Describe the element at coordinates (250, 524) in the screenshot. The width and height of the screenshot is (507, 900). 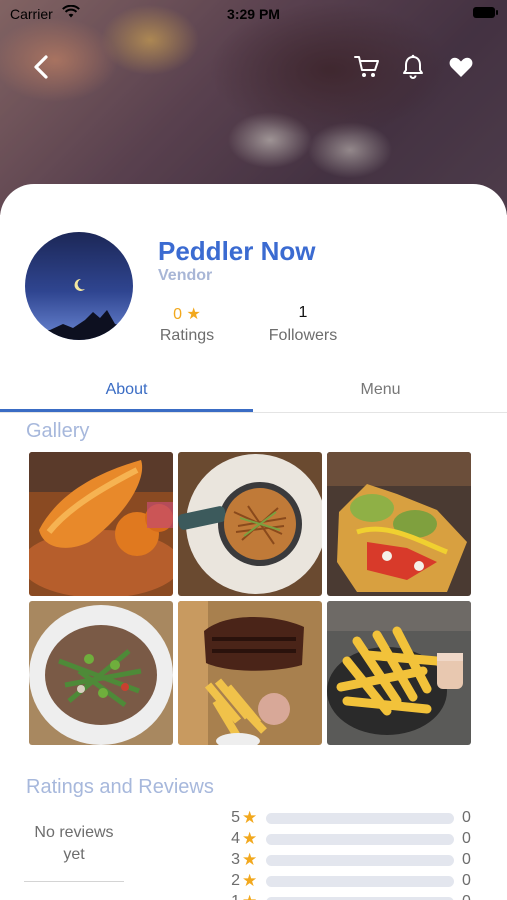
I see `gallery-photo-noodle-skillet` at that location.